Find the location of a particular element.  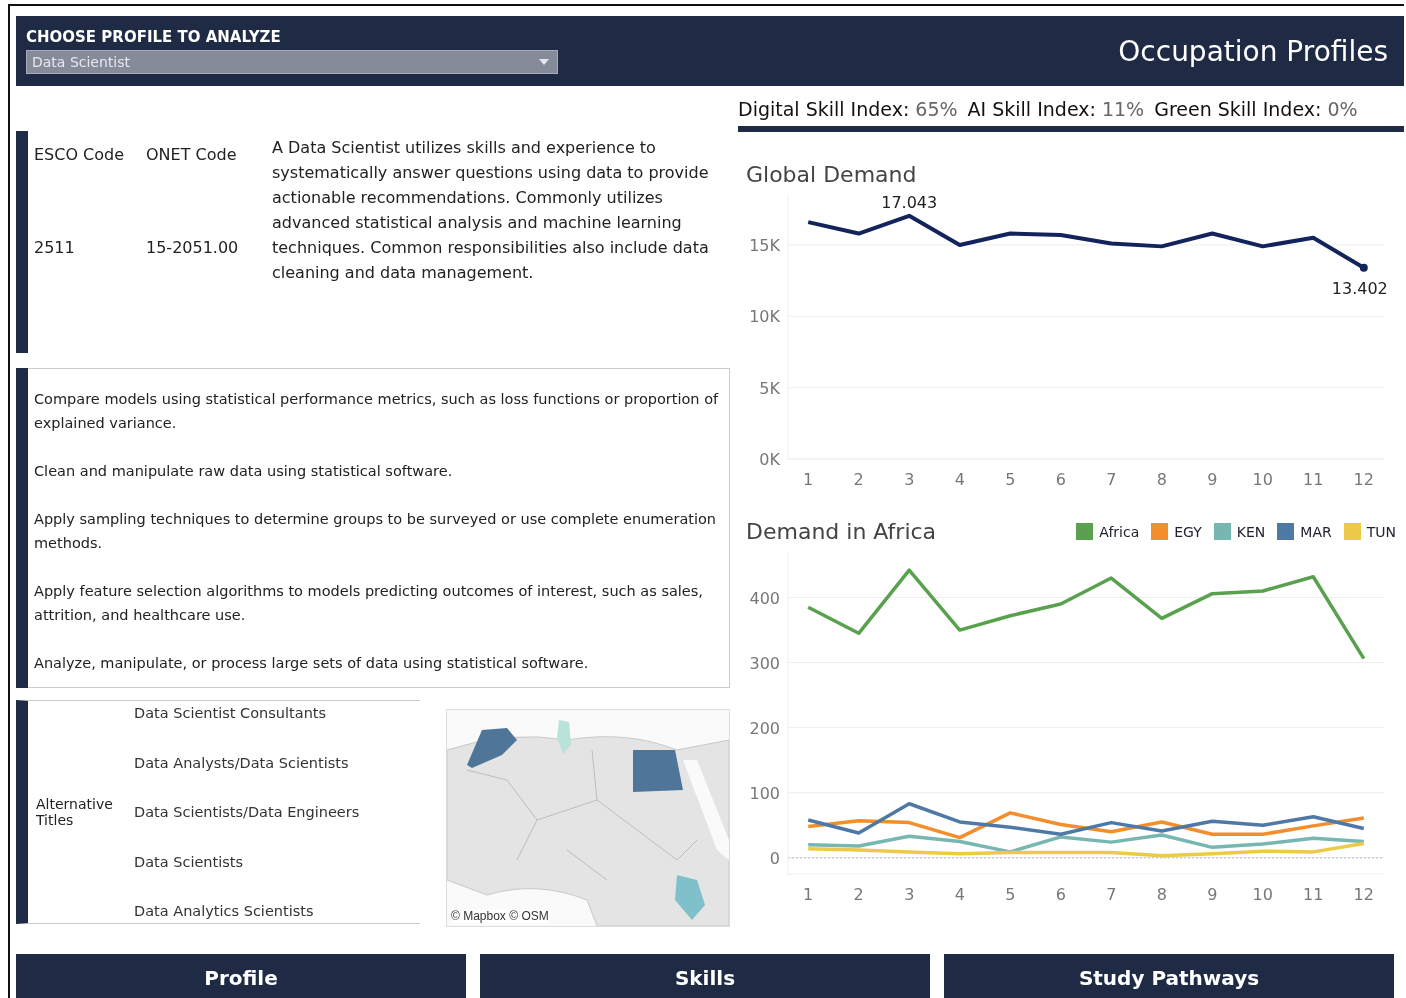

axis-tick-label: 200 is located at coordinates (764, 728).